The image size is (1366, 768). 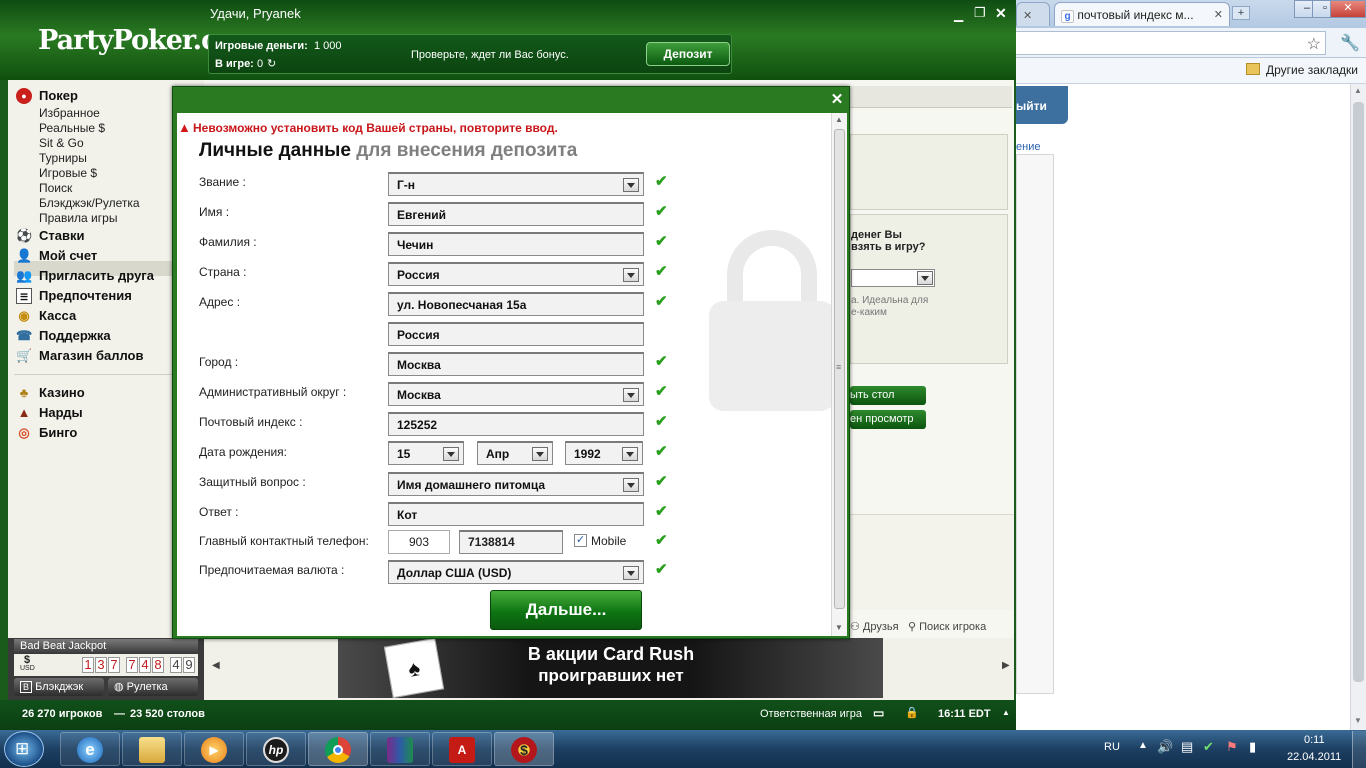 What do you see at coordinates (878, 713) in the screenshot?
I see `monitor-icon: ▭` at bounding box center [878, 713].